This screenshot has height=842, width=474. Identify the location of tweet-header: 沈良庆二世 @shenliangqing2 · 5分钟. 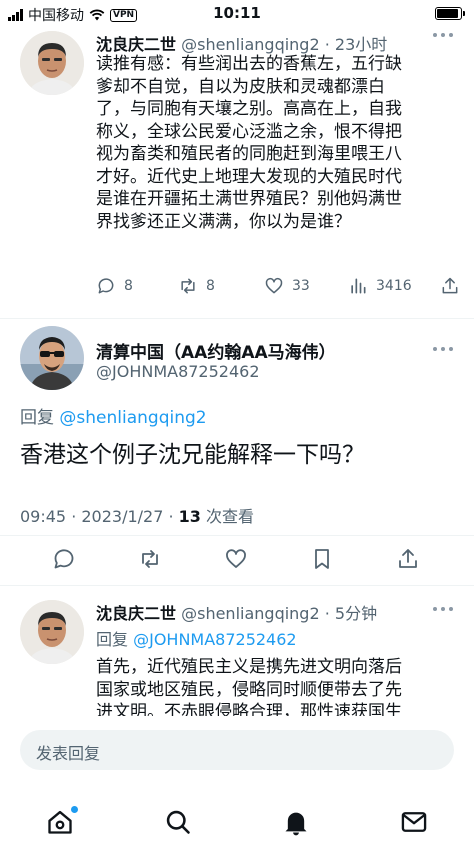
(236, 612).